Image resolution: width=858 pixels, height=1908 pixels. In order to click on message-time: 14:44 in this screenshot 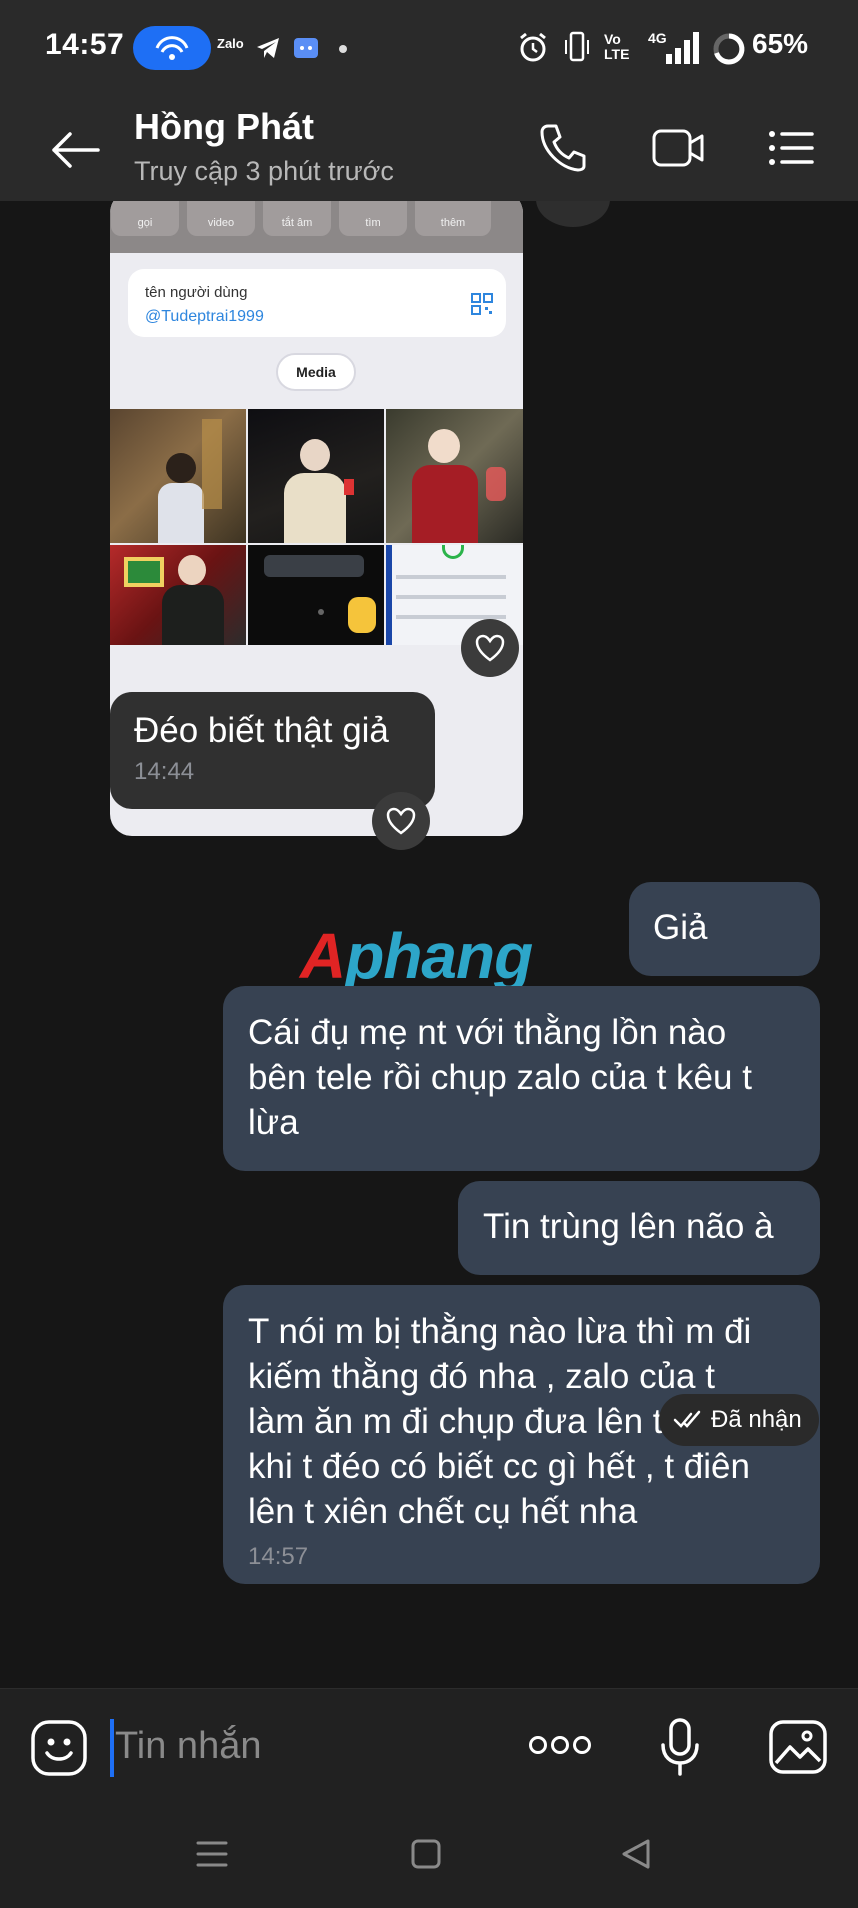, I will do `click(164, 771)`.